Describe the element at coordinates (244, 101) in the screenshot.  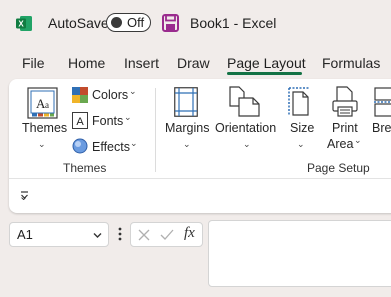
I see `orientation-icon` at that location.